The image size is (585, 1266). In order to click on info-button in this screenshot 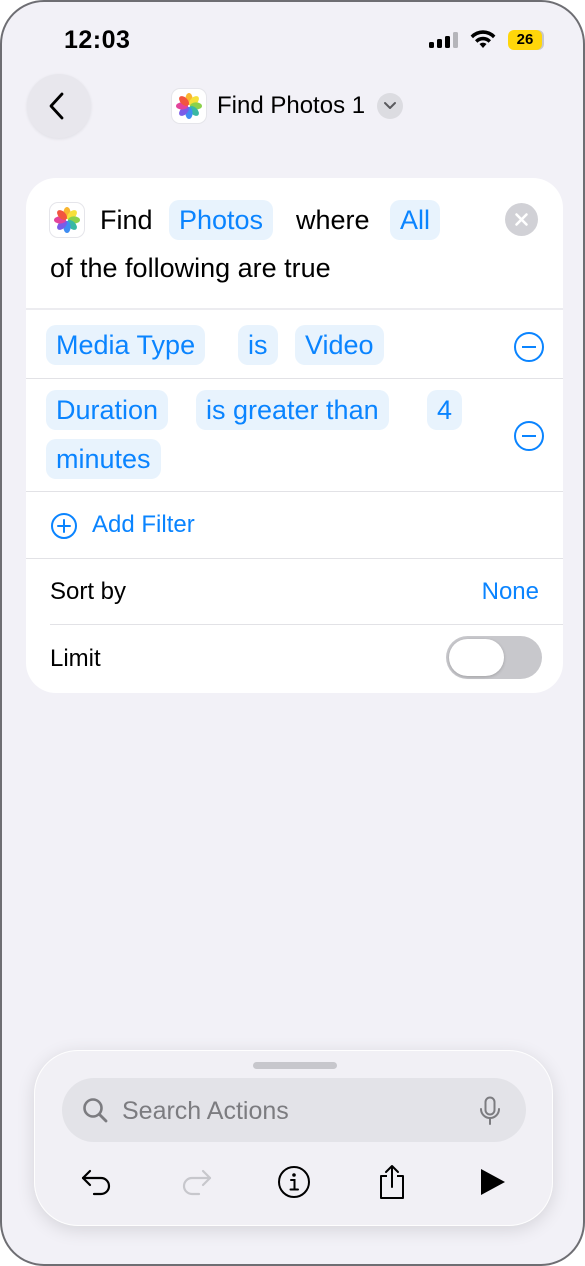, I will do `click(294, 1182)`.